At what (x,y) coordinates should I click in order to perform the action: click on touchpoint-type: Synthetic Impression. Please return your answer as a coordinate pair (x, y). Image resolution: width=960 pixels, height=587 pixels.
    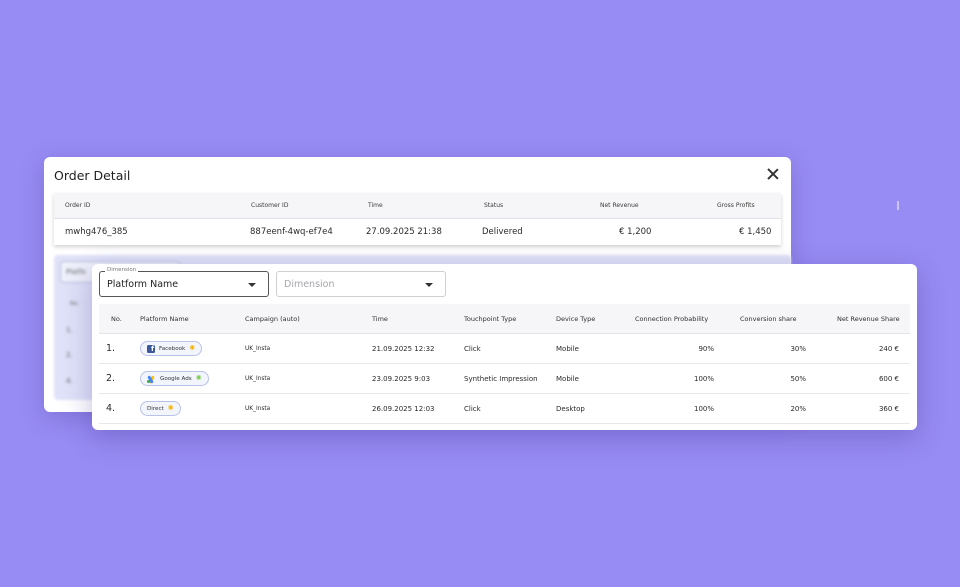
    Looking at the image, I should click on (501, 379).